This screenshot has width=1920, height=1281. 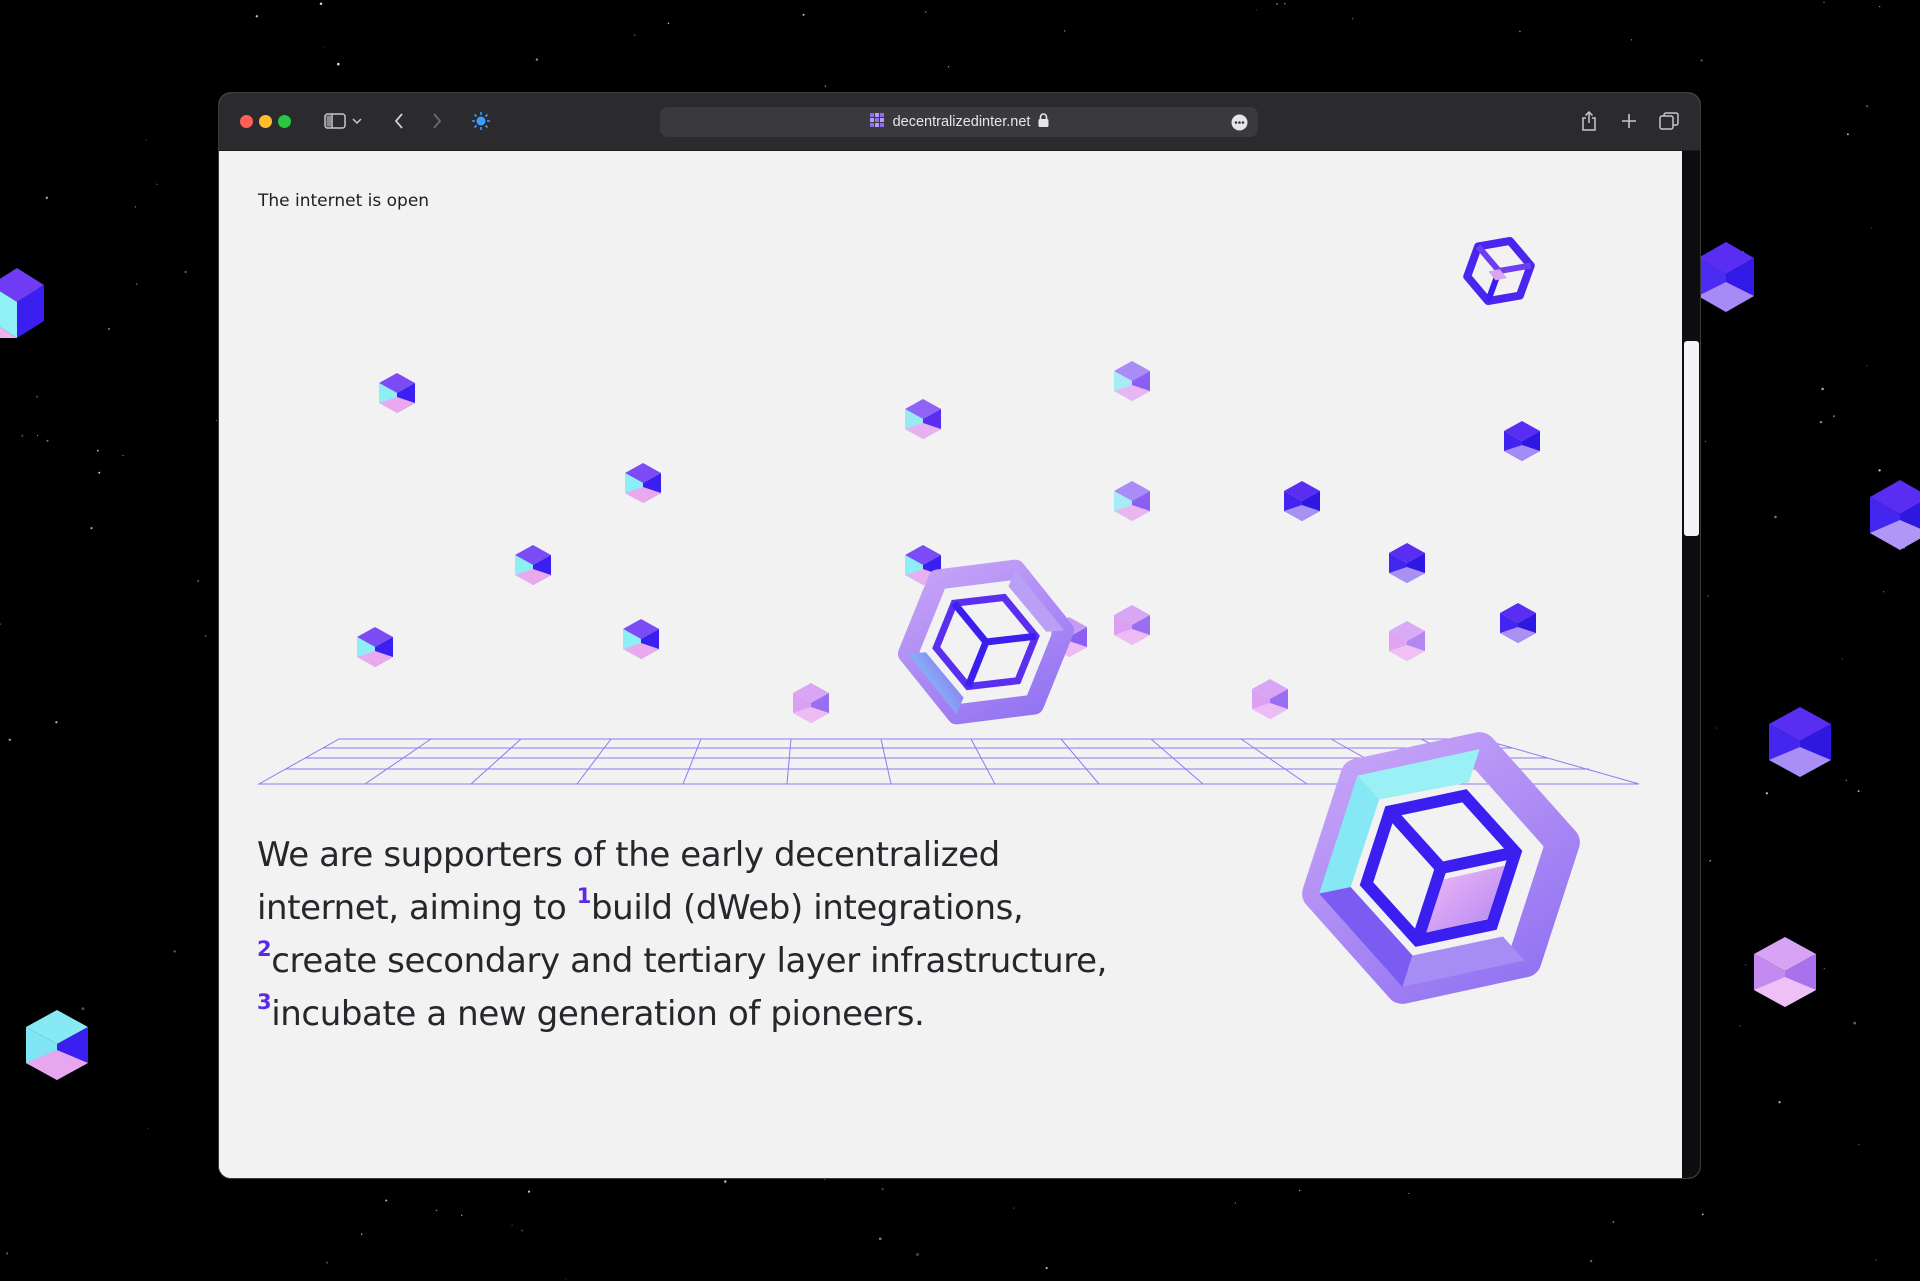 What do you see at coordinates (877, 122) in the screenshot?
I see `site-favicon` at bounding box center [877, 122].